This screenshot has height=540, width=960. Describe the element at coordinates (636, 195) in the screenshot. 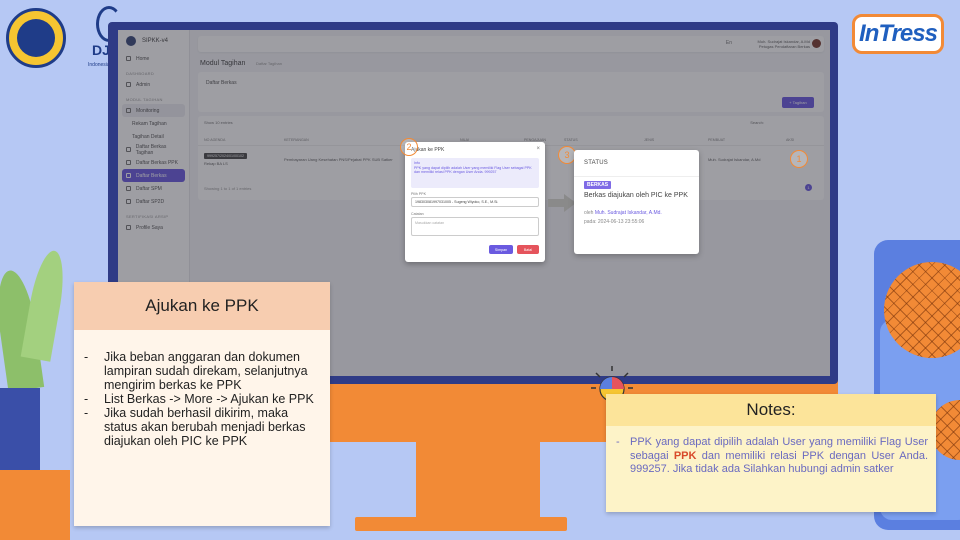

I see `status-description: Berkas diajukan oleh PIC ke PPK` at that location.